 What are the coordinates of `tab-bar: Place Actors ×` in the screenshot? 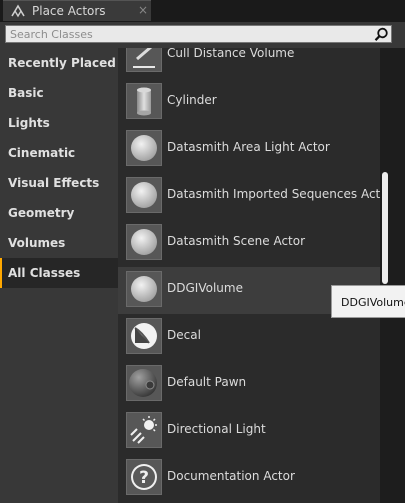 It's located at (202, 11).